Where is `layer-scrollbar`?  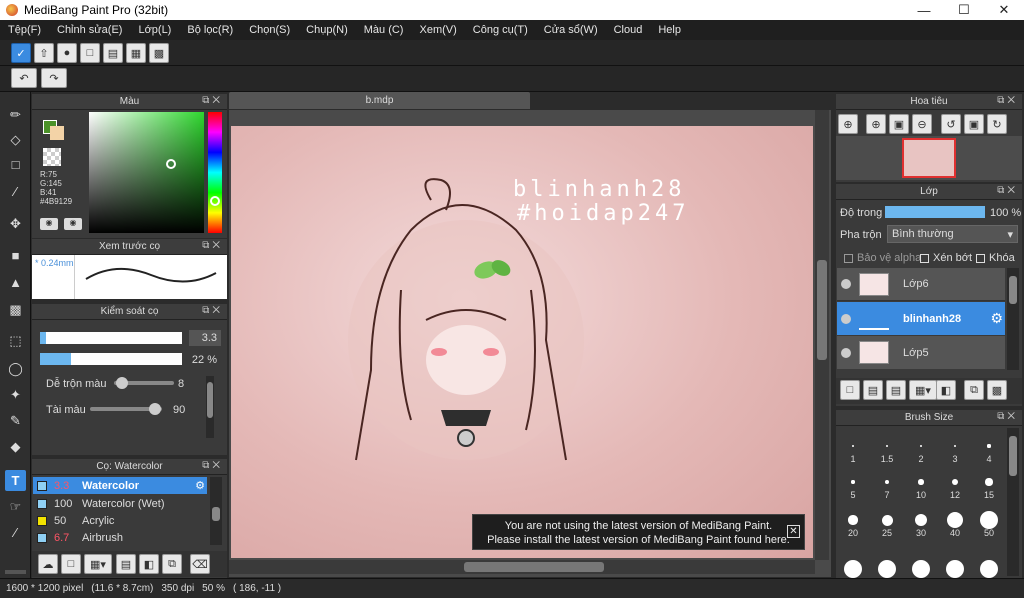
layer-scrollbar is located at coordinates (1013, 319).